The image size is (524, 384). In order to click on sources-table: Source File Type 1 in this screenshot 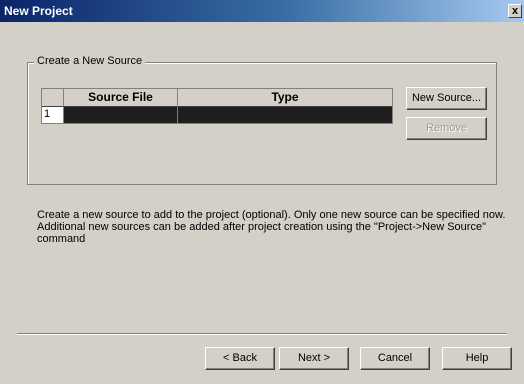, I will do `click(217, 106)`.